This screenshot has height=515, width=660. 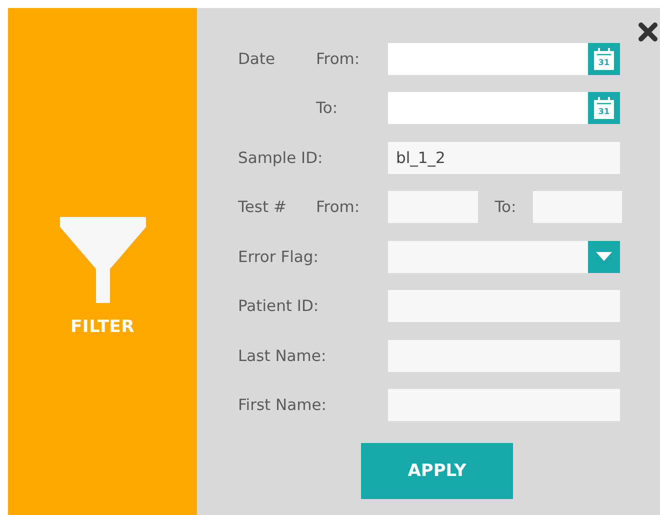 What do you see at coordinates (283, 405) in the screenshot?
I see `field-label: First Name:` at bounding box center [283, 405].